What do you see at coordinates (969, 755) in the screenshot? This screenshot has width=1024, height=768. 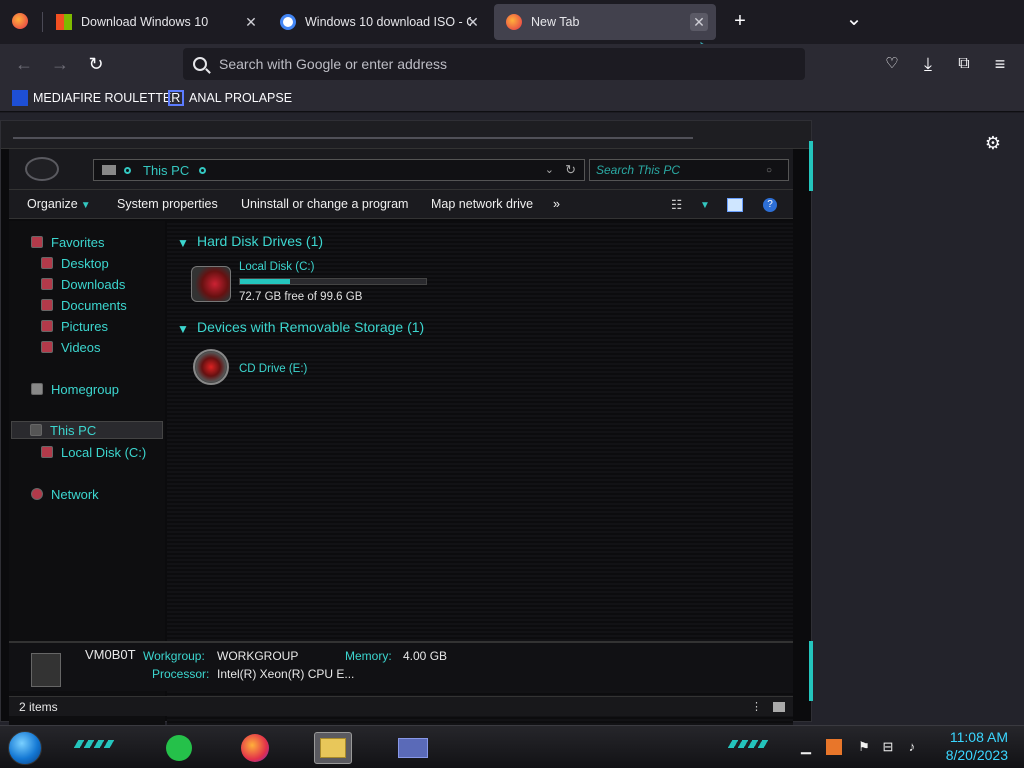 I see `clock-date: 8/20/2023` at bounding box center [969, 755].